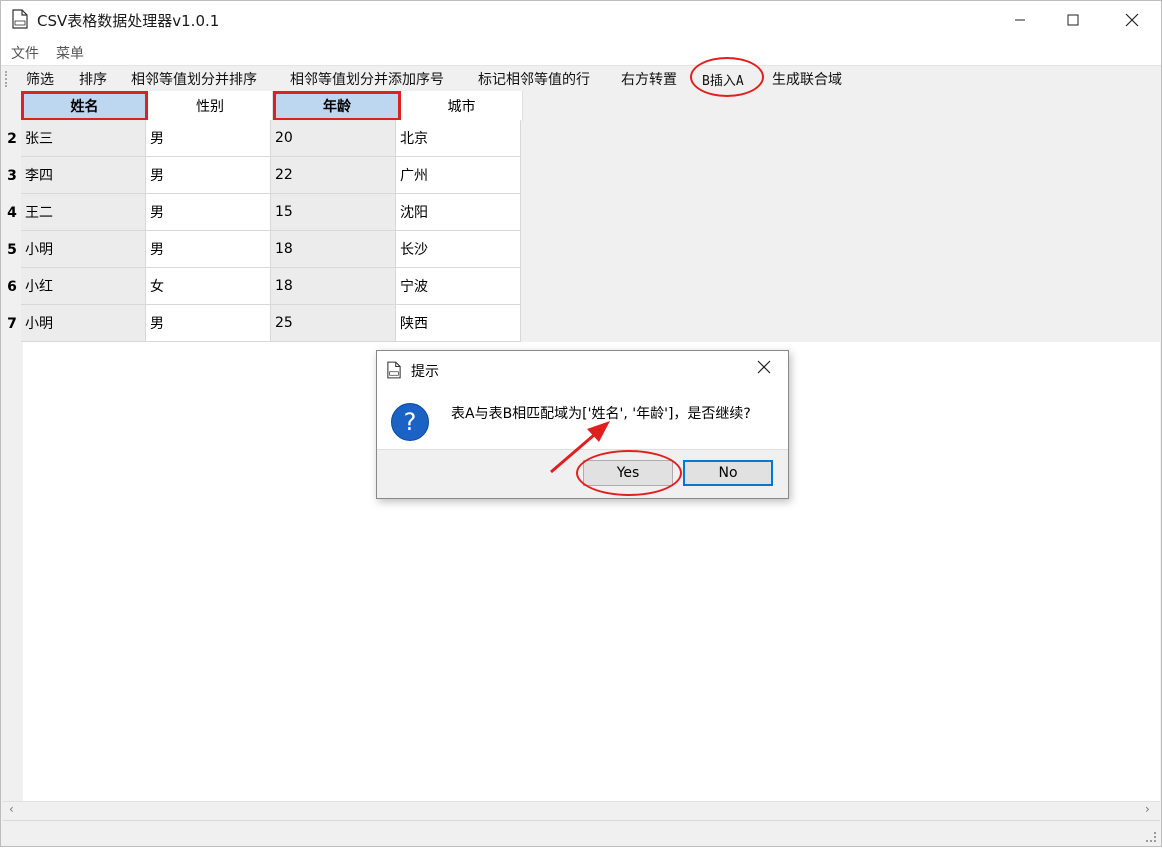  I want to click on table-cell: 北京, so click(458, 138).